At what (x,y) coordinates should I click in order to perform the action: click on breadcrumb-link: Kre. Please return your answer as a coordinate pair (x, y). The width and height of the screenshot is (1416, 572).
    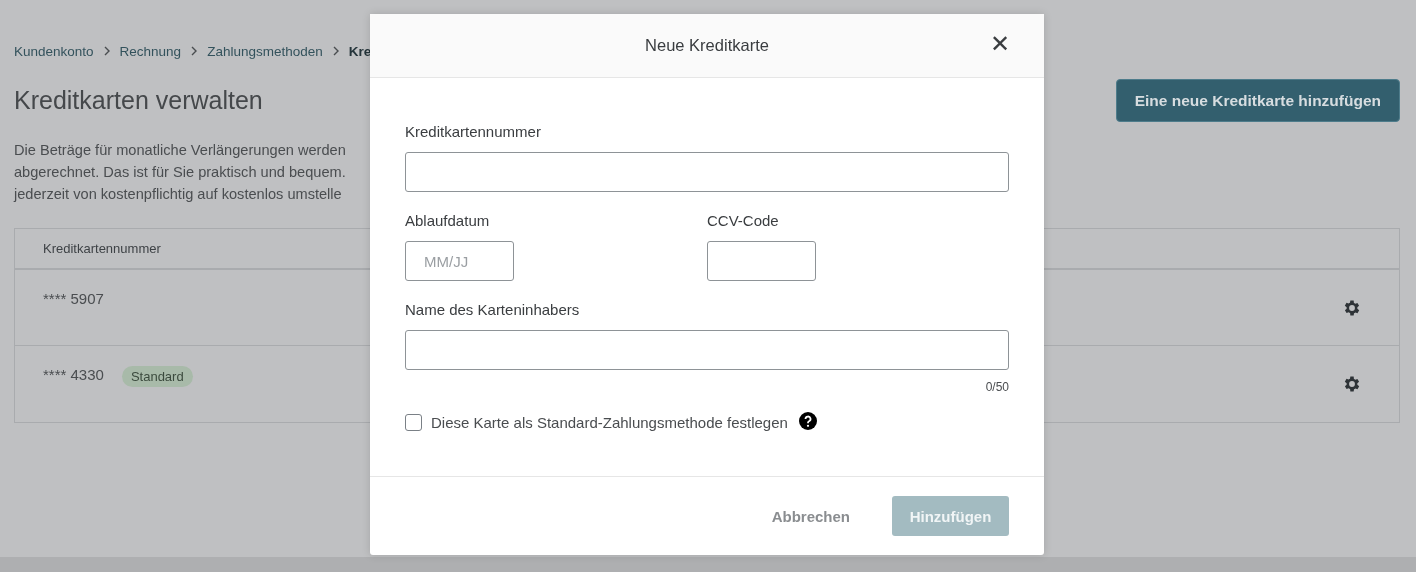
    Looking at the image, I should click on (360, 51).